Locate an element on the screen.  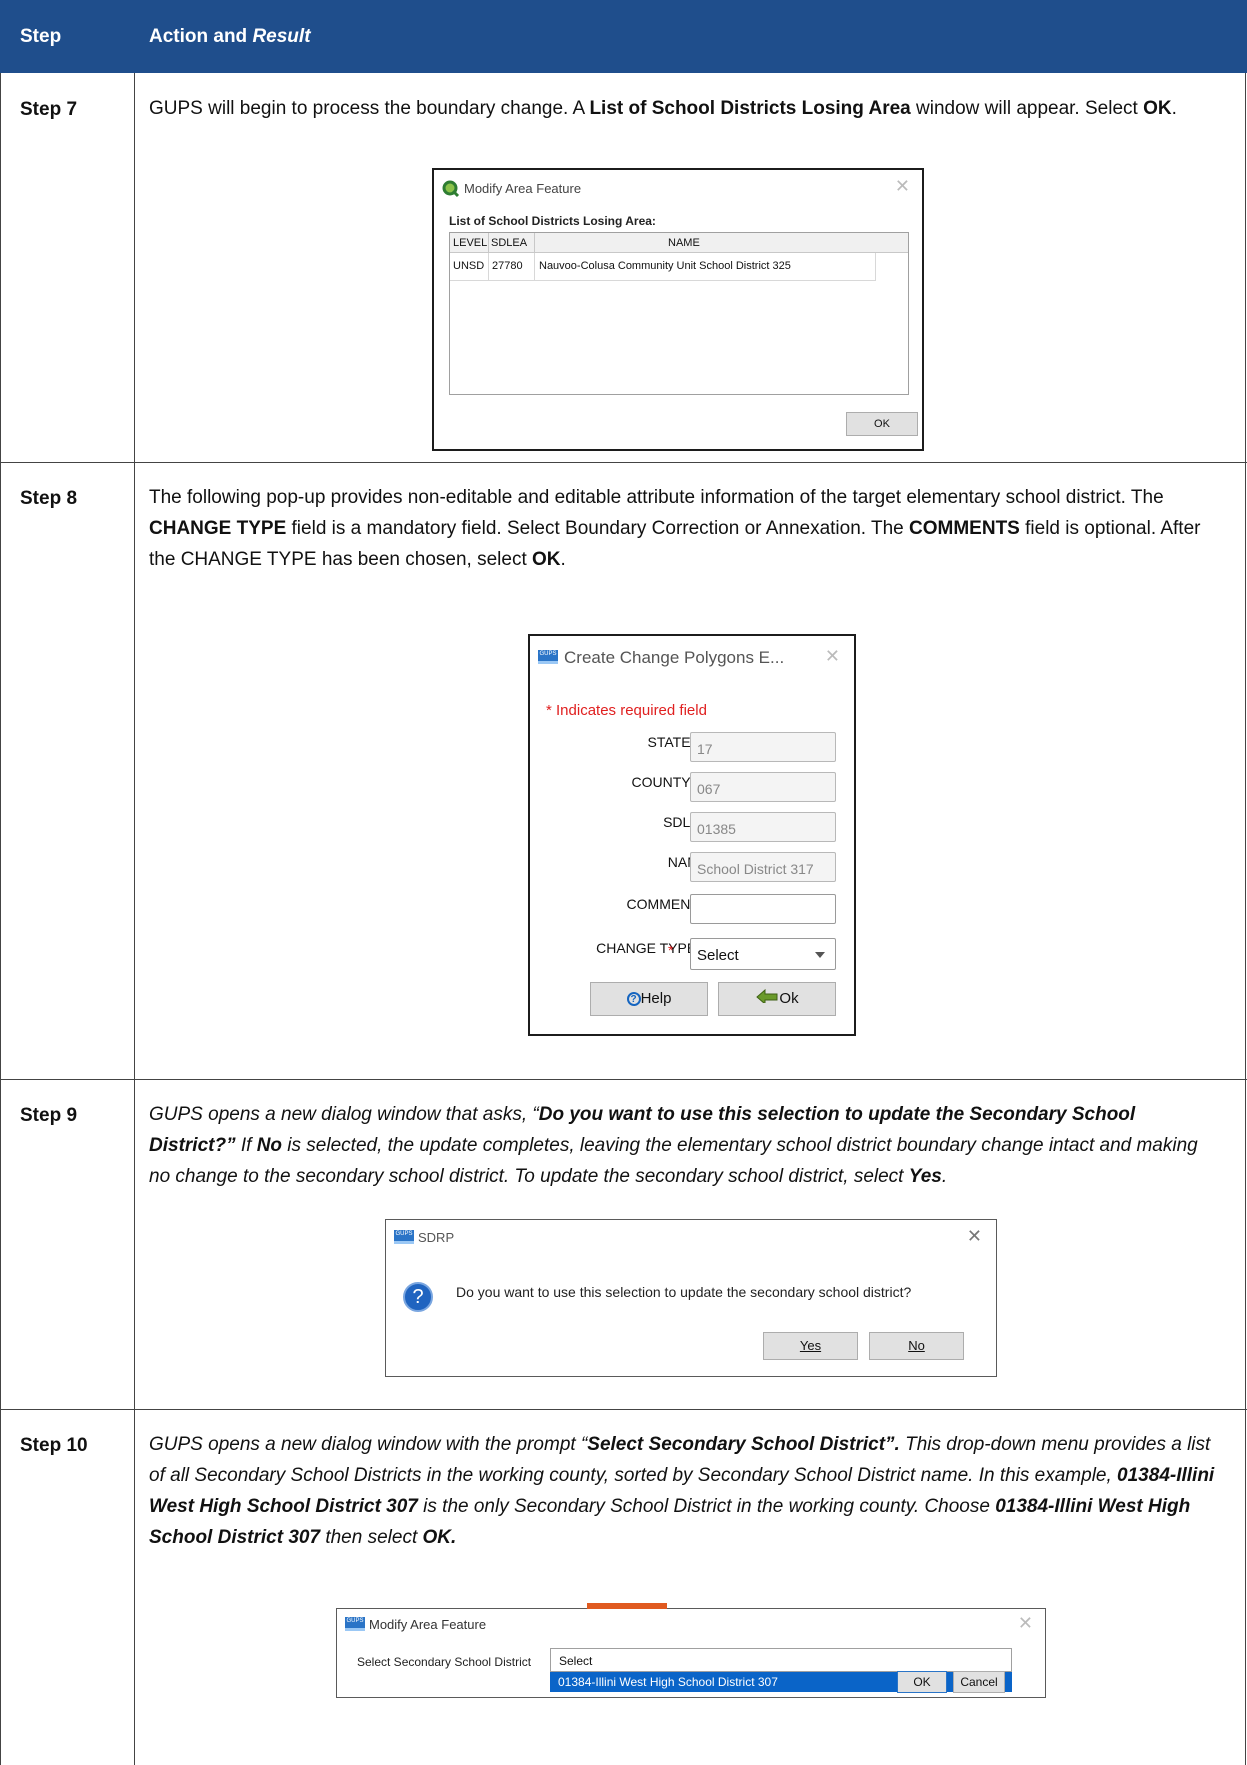
required-note: * Indicates required field is located at coordinates (626, 710).